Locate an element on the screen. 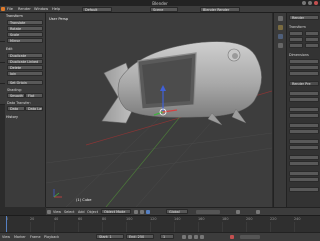  minimize-icon is located at coordinates (304, 3).